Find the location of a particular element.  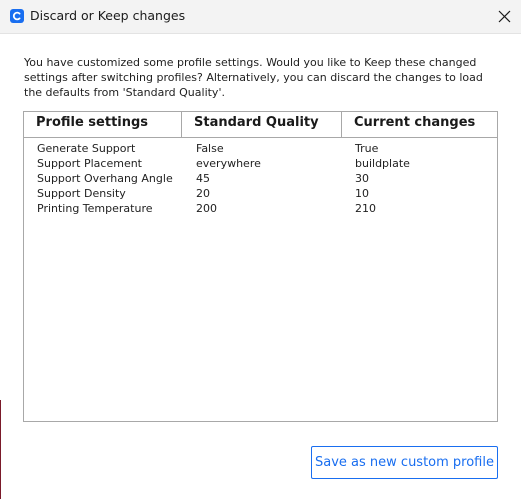

current-value: 210 is located at coordinates (365, 208).